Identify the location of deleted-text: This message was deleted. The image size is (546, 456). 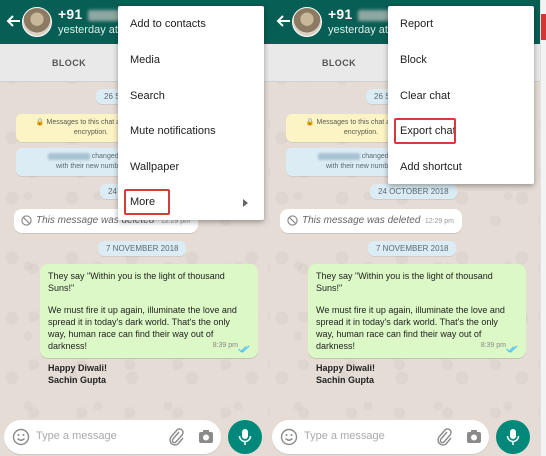
(361, 220).